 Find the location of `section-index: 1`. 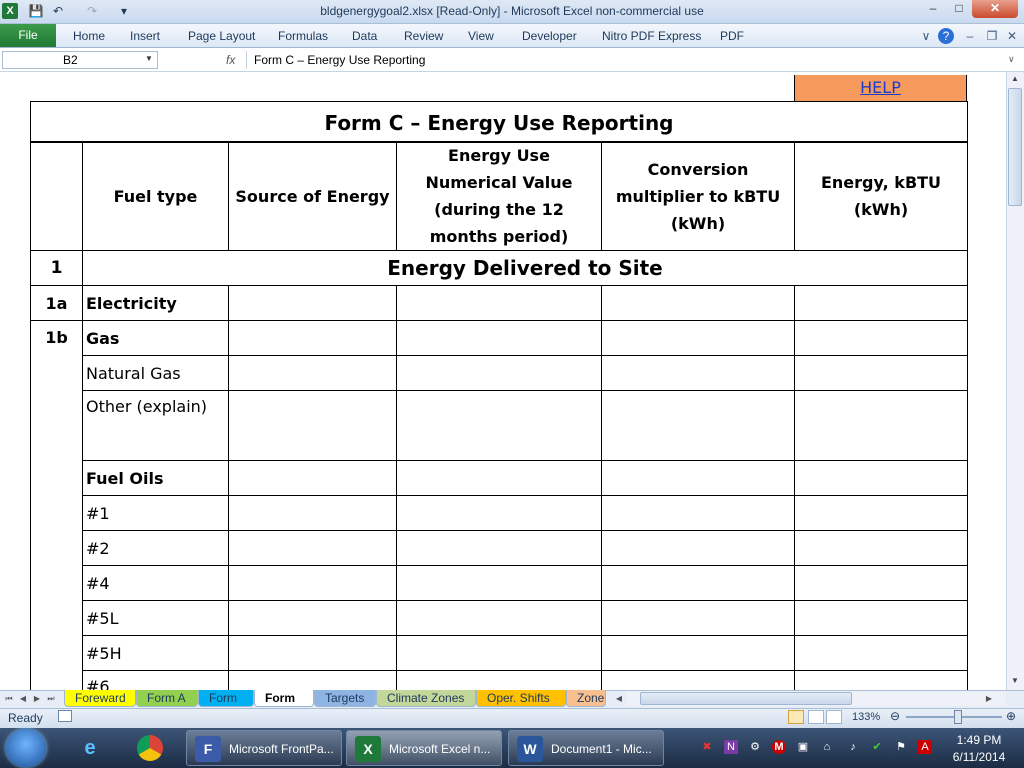

section-index: 1 is located at coordinates (56, 268).